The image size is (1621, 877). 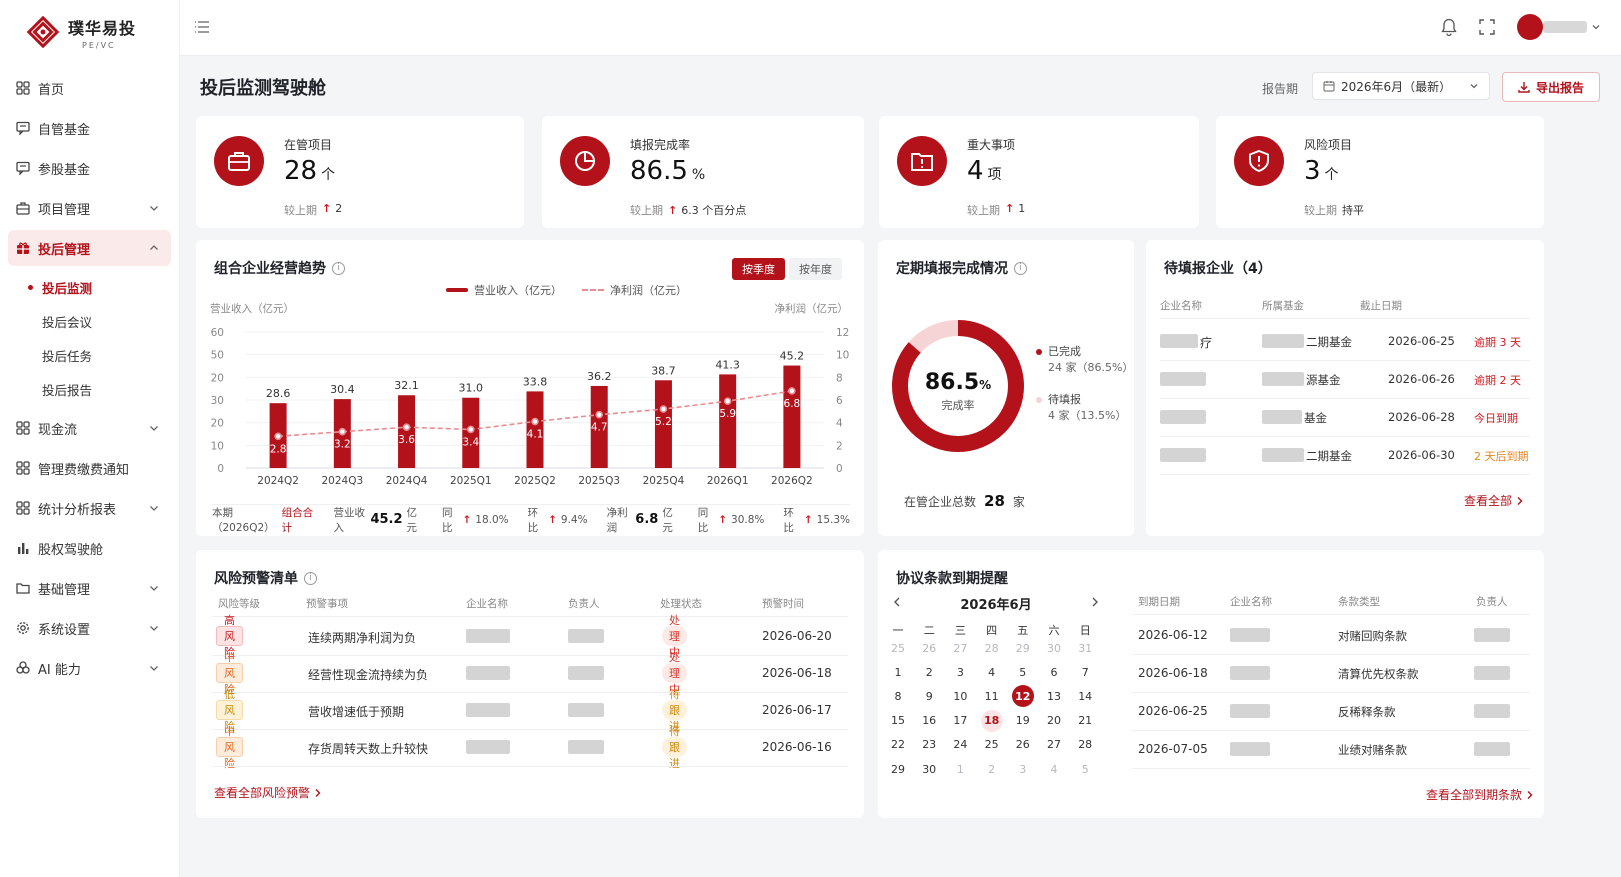 I want to click on revenue-bar-2026Q2, so click(x=792, y=416).